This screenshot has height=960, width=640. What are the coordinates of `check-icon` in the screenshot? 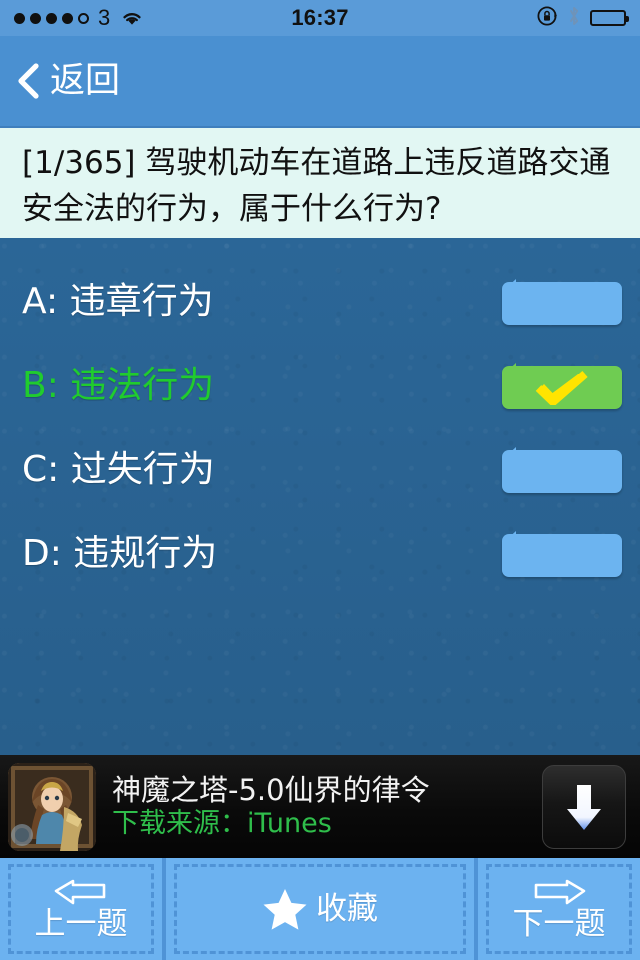 It's located at (561, 387).